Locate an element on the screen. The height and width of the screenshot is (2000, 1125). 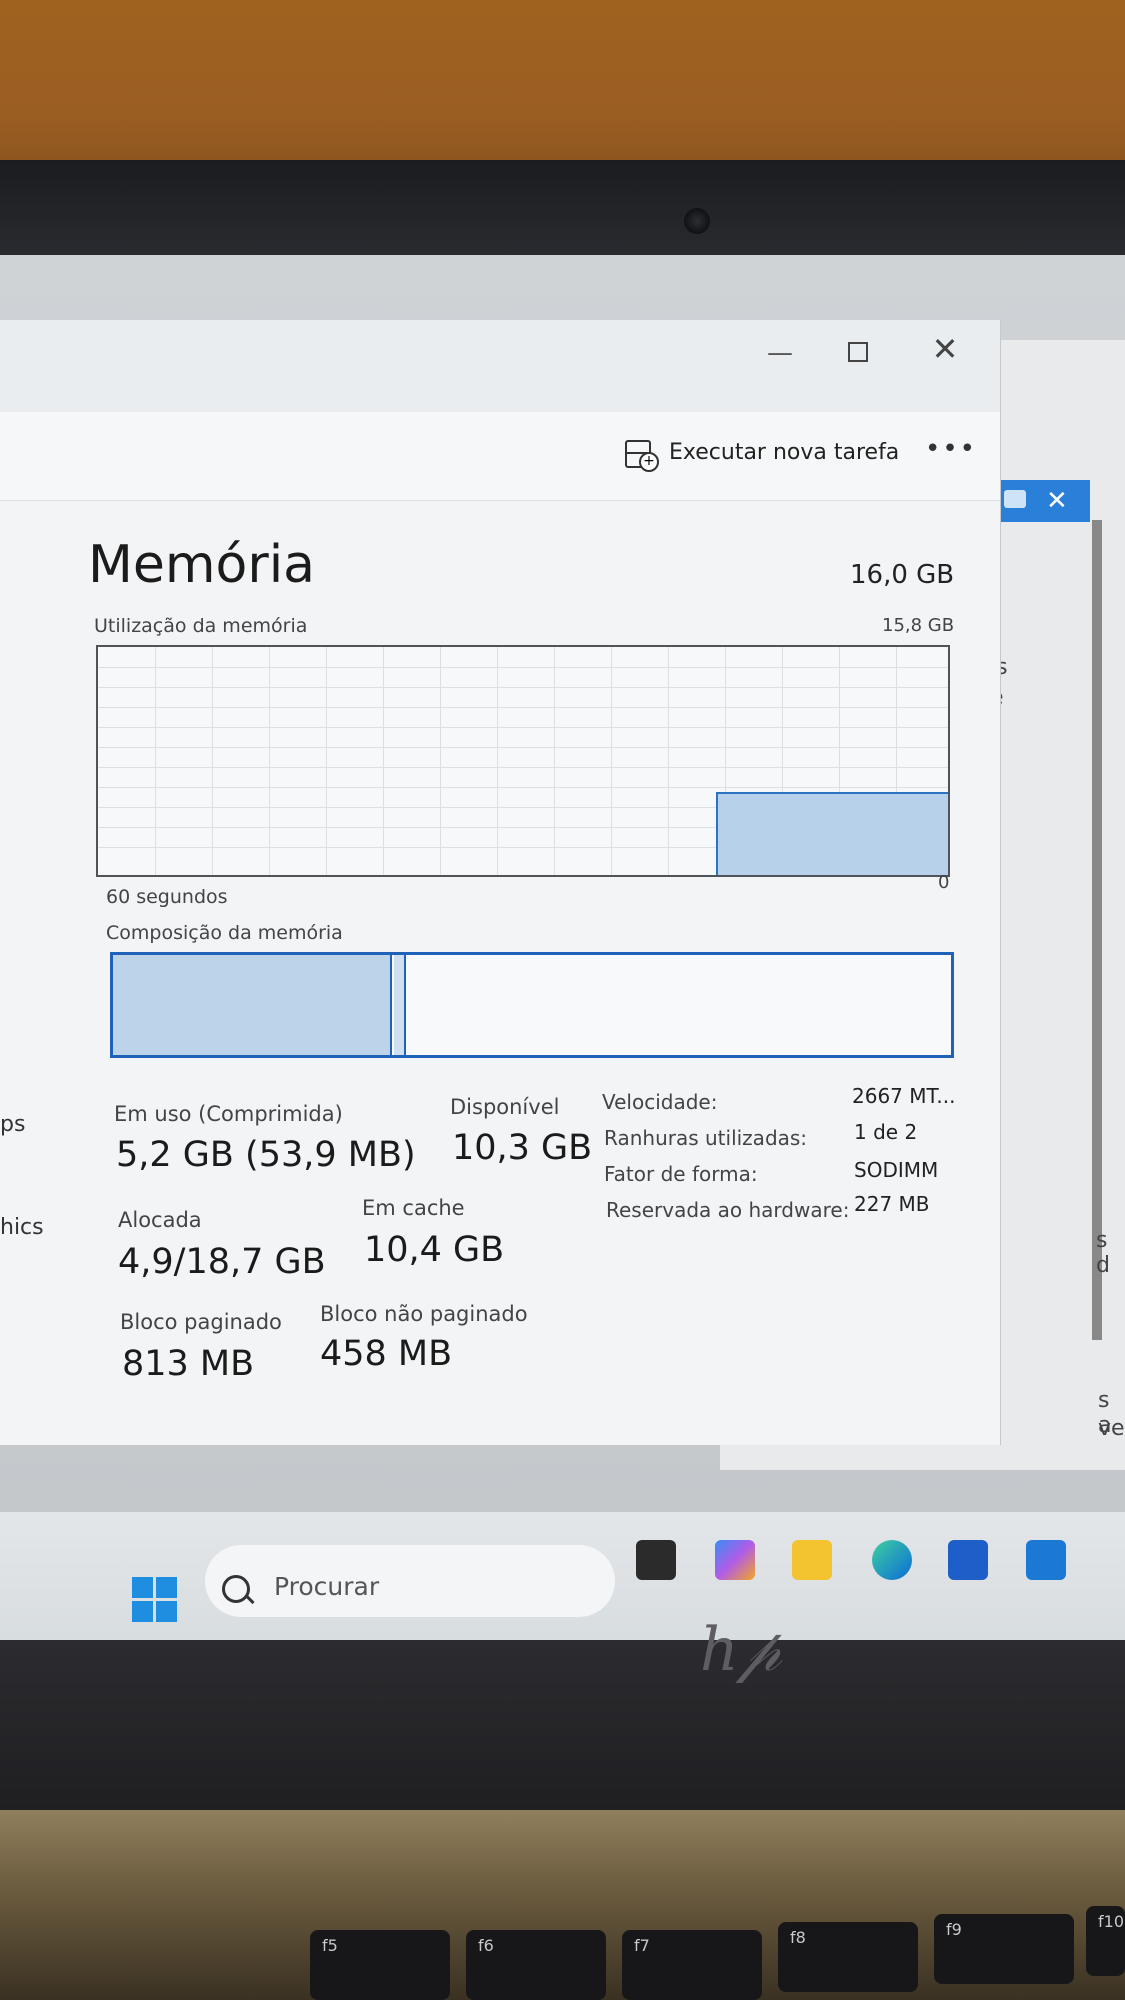
spec-value: 227 MB is located at coordinates (892, 1204).